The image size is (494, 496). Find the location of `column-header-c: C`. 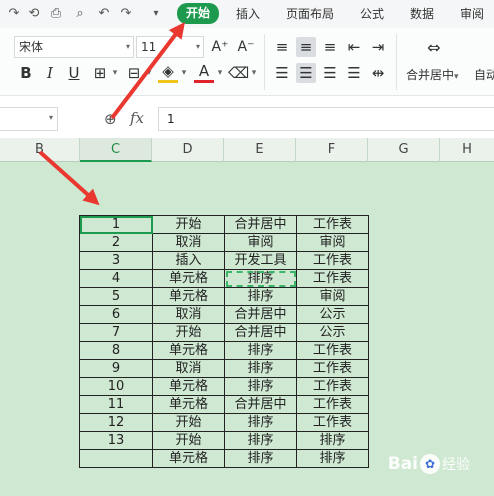

column-header-c: C is located at coordinates (116, 150).